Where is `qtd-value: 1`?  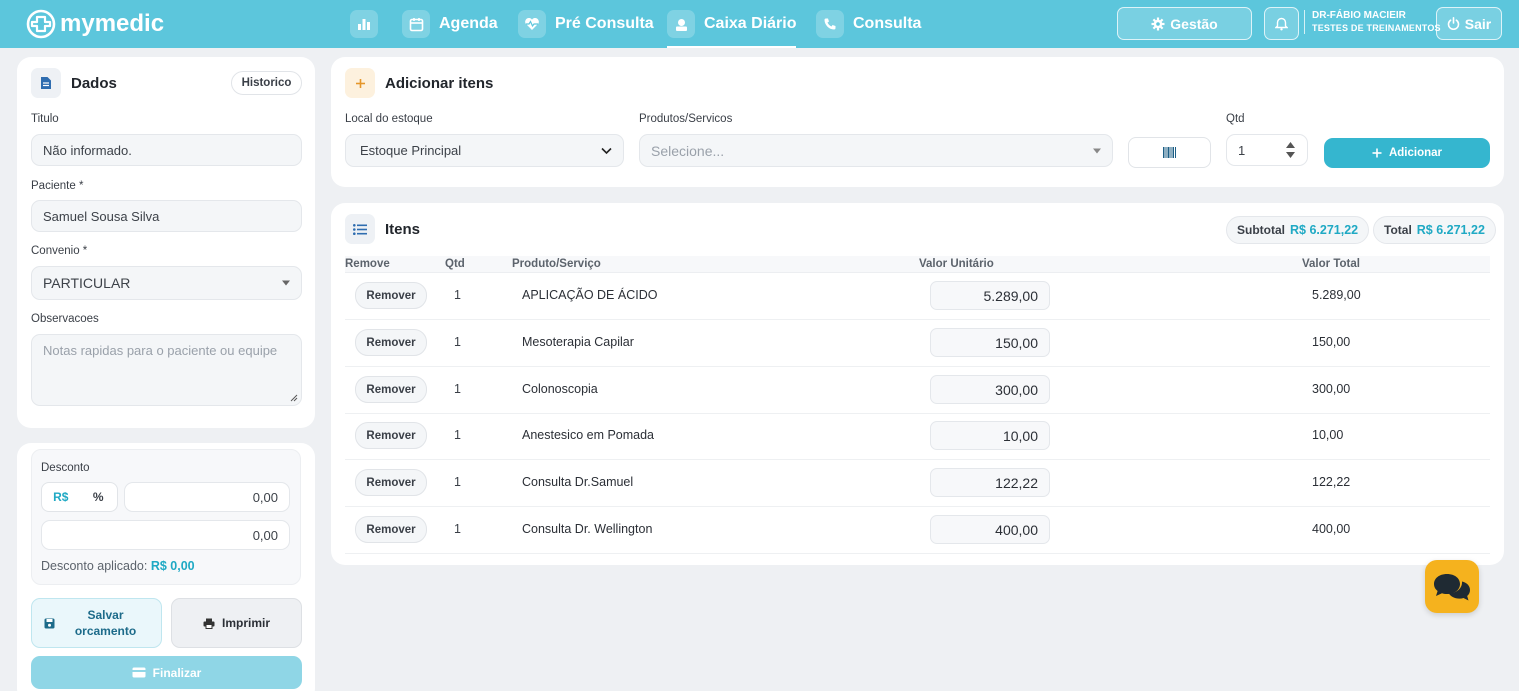 qtd-value: 1 is located at coordinates (1242, 150).